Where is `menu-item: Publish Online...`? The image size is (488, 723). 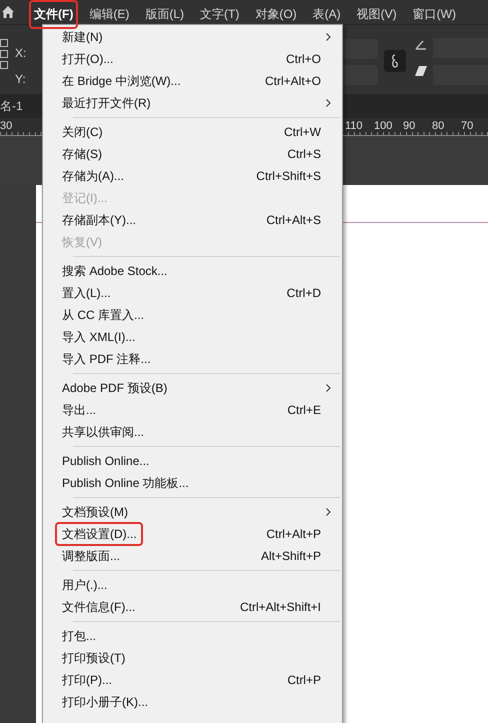 menu-item: Publish Online... is located at coordinates (192, 461).